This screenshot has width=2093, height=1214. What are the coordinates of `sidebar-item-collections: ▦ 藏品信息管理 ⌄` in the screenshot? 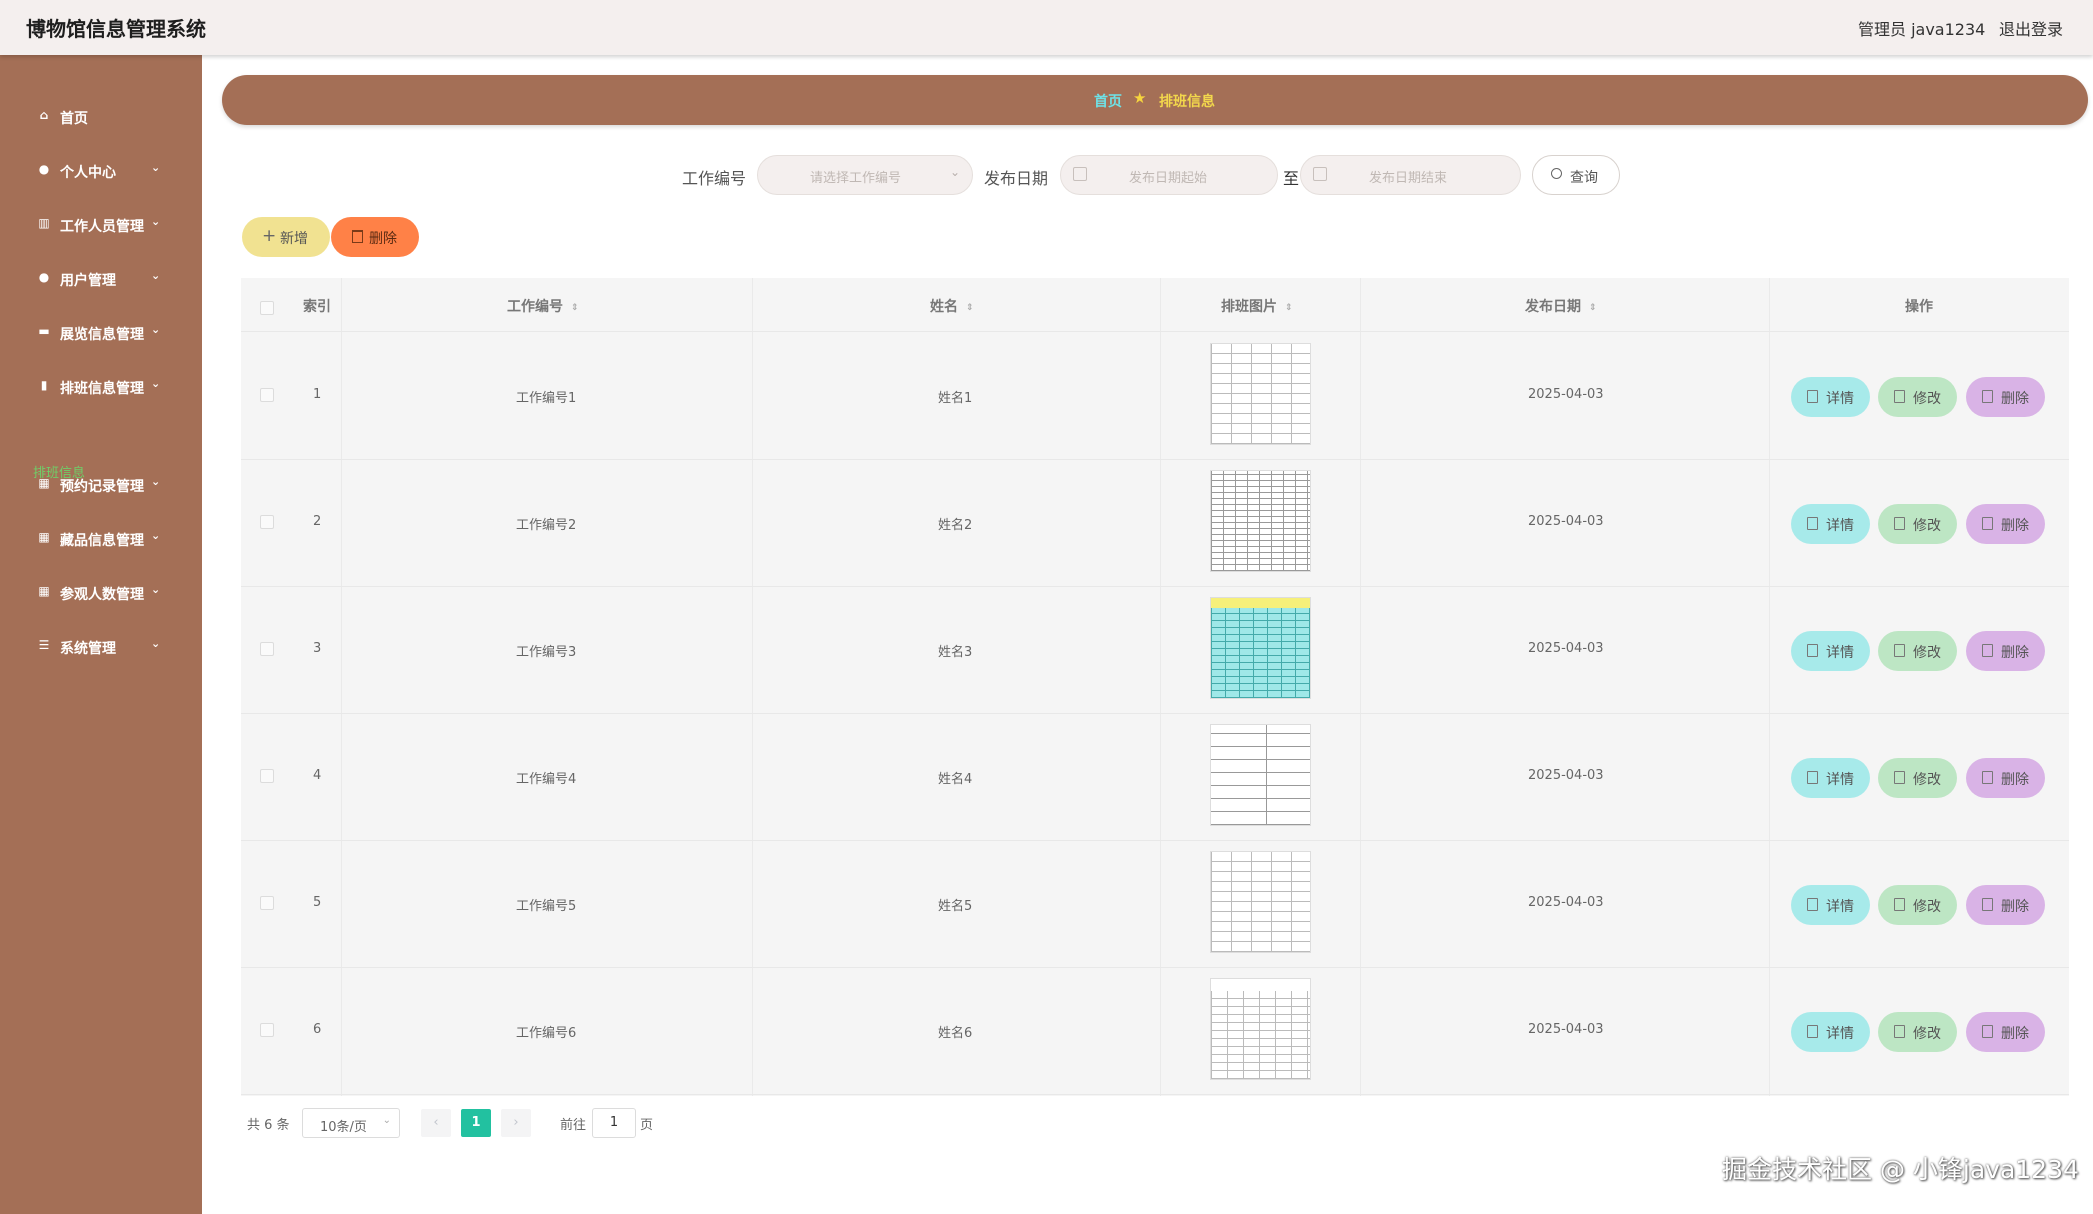 It's located at (101, 539).